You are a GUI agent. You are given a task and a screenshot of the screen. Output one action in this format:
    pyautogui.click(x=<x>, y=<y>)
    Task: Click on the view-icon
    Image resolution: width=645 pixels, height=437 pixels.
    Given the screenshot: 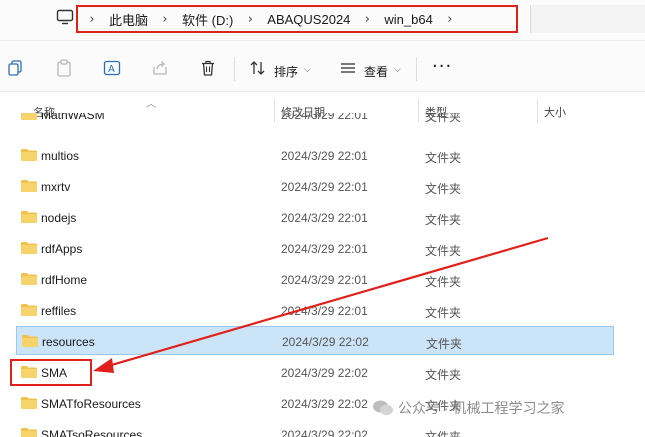 What is the action you would take?
    pyautogui.click(x=348, y=68)
    